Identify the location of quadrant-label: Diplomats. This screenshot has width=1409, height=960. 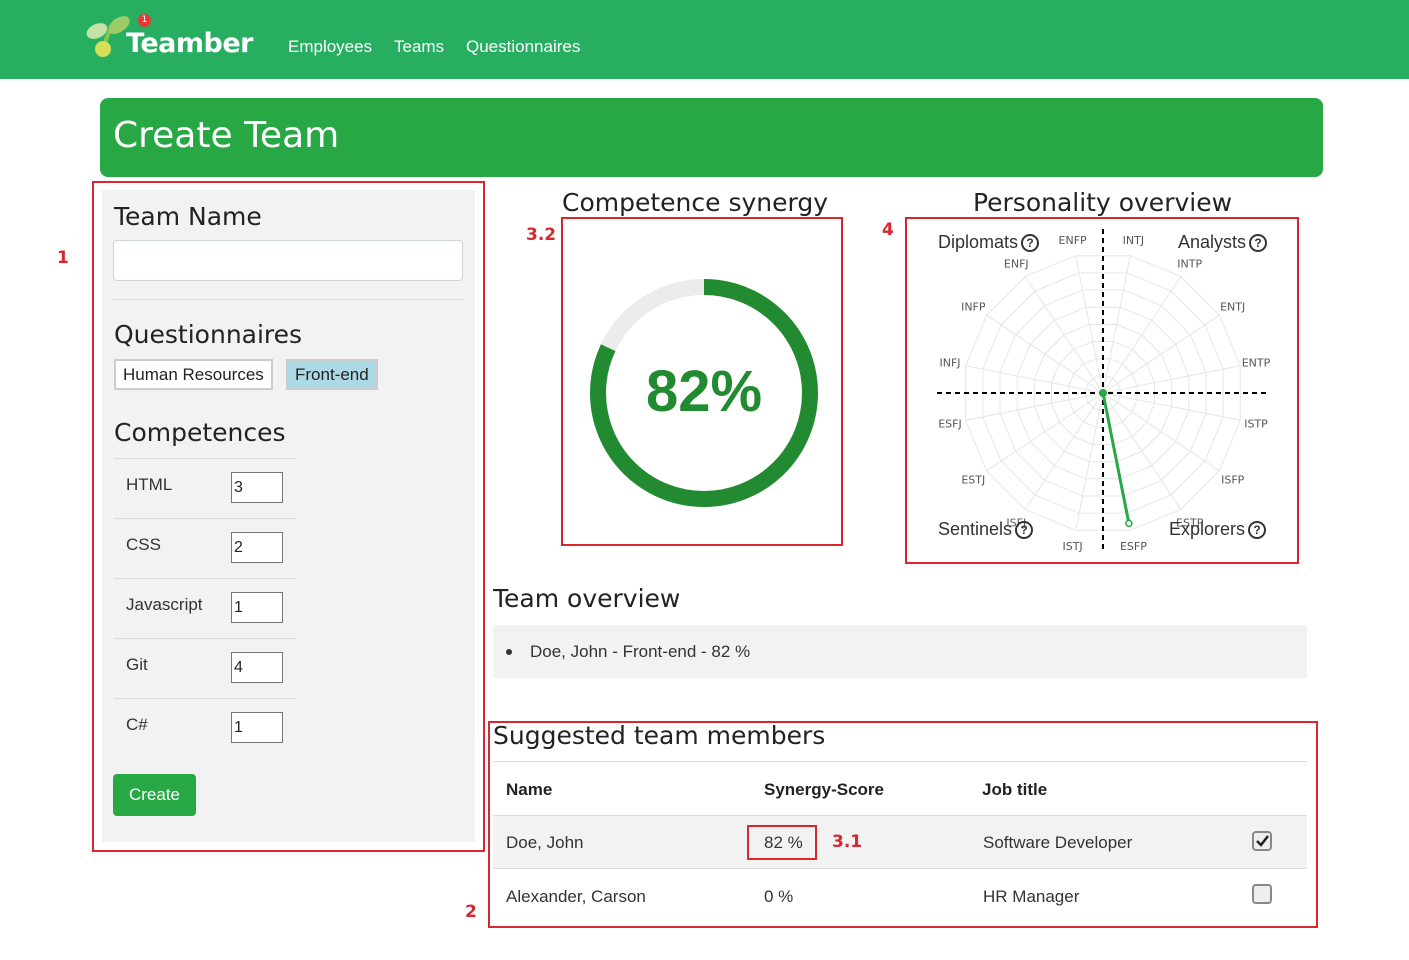
(978, 242).